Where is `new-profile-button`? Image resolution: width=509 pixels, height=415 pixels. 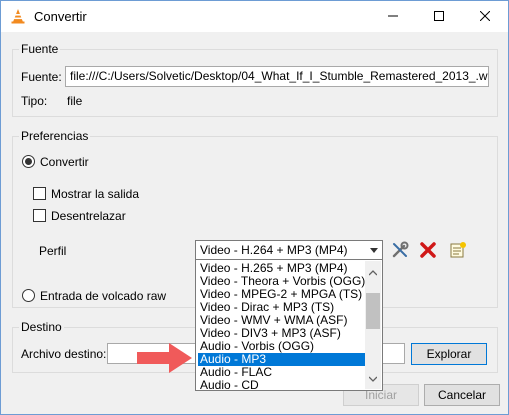
new-profile-button is located at coordinates (458, 251).